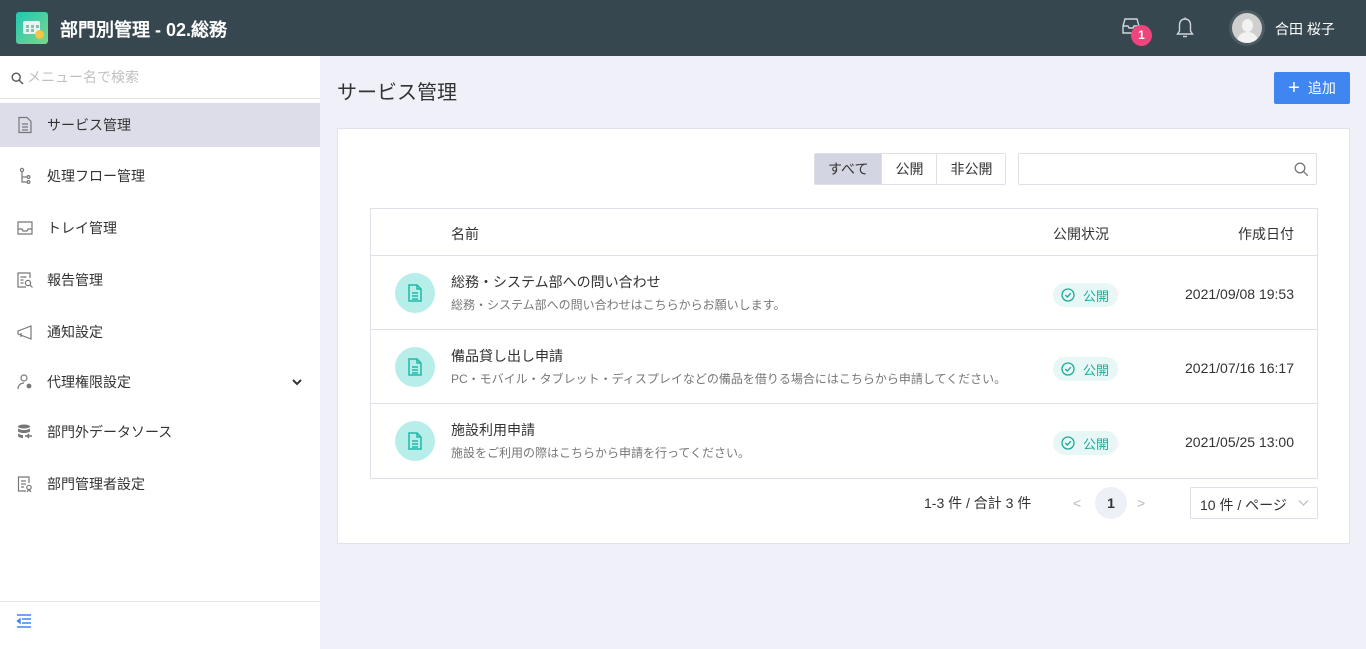  I want to click on page-number-button: 1, so click(1111, 503).